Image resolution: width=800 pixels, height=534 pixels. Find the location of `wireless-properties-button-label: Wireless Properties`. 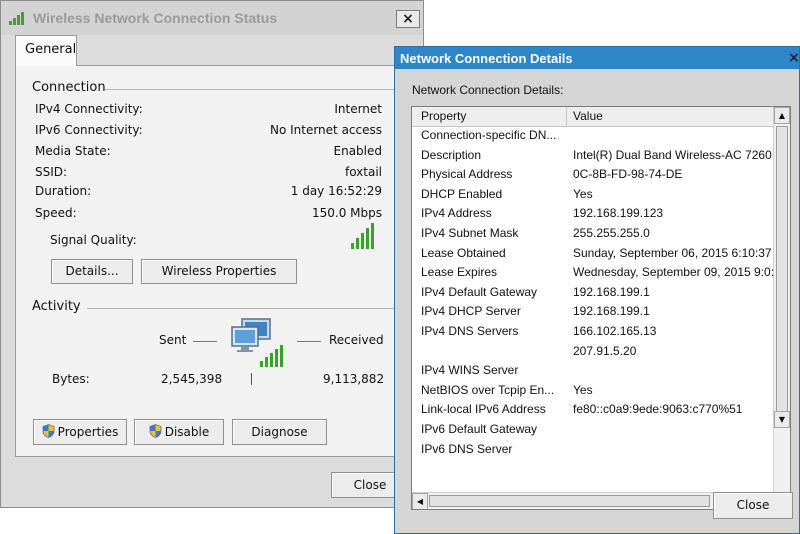

wireless-properties-button-label: Wireless Properties is located at coordinates (219, 271).